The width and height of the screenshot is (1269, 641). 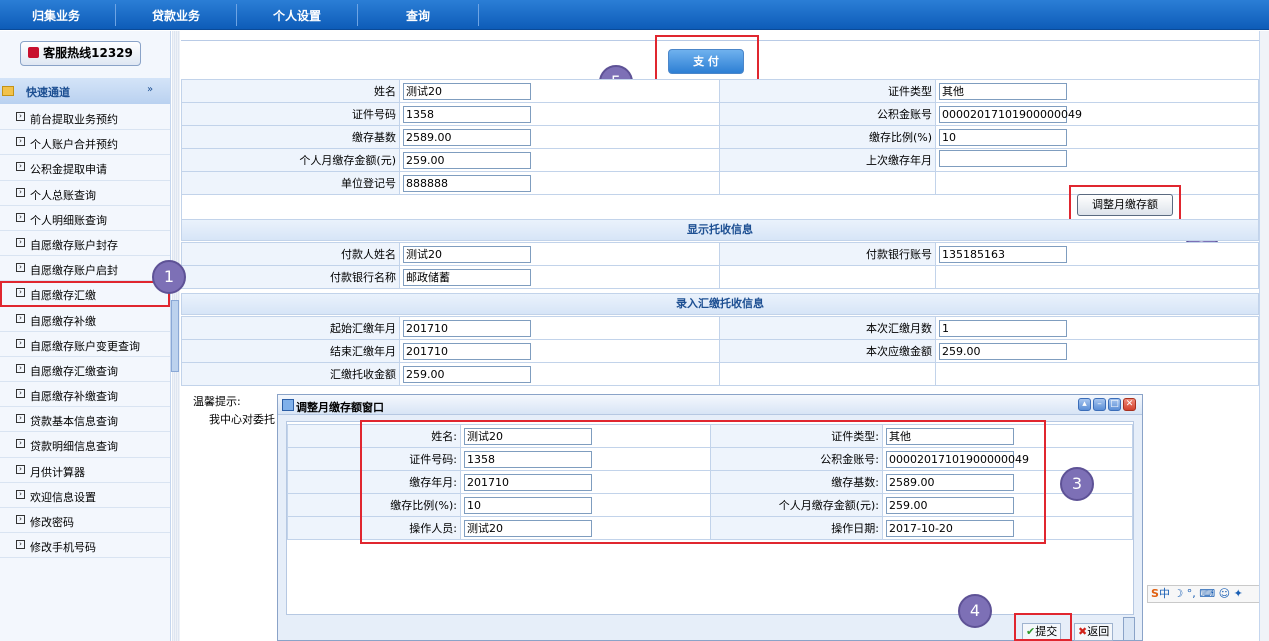 What do you see at coordinates (176, 15) in the screenshot?
I see `nav-loan: 贷款业务` at bounding box center [176, 15].